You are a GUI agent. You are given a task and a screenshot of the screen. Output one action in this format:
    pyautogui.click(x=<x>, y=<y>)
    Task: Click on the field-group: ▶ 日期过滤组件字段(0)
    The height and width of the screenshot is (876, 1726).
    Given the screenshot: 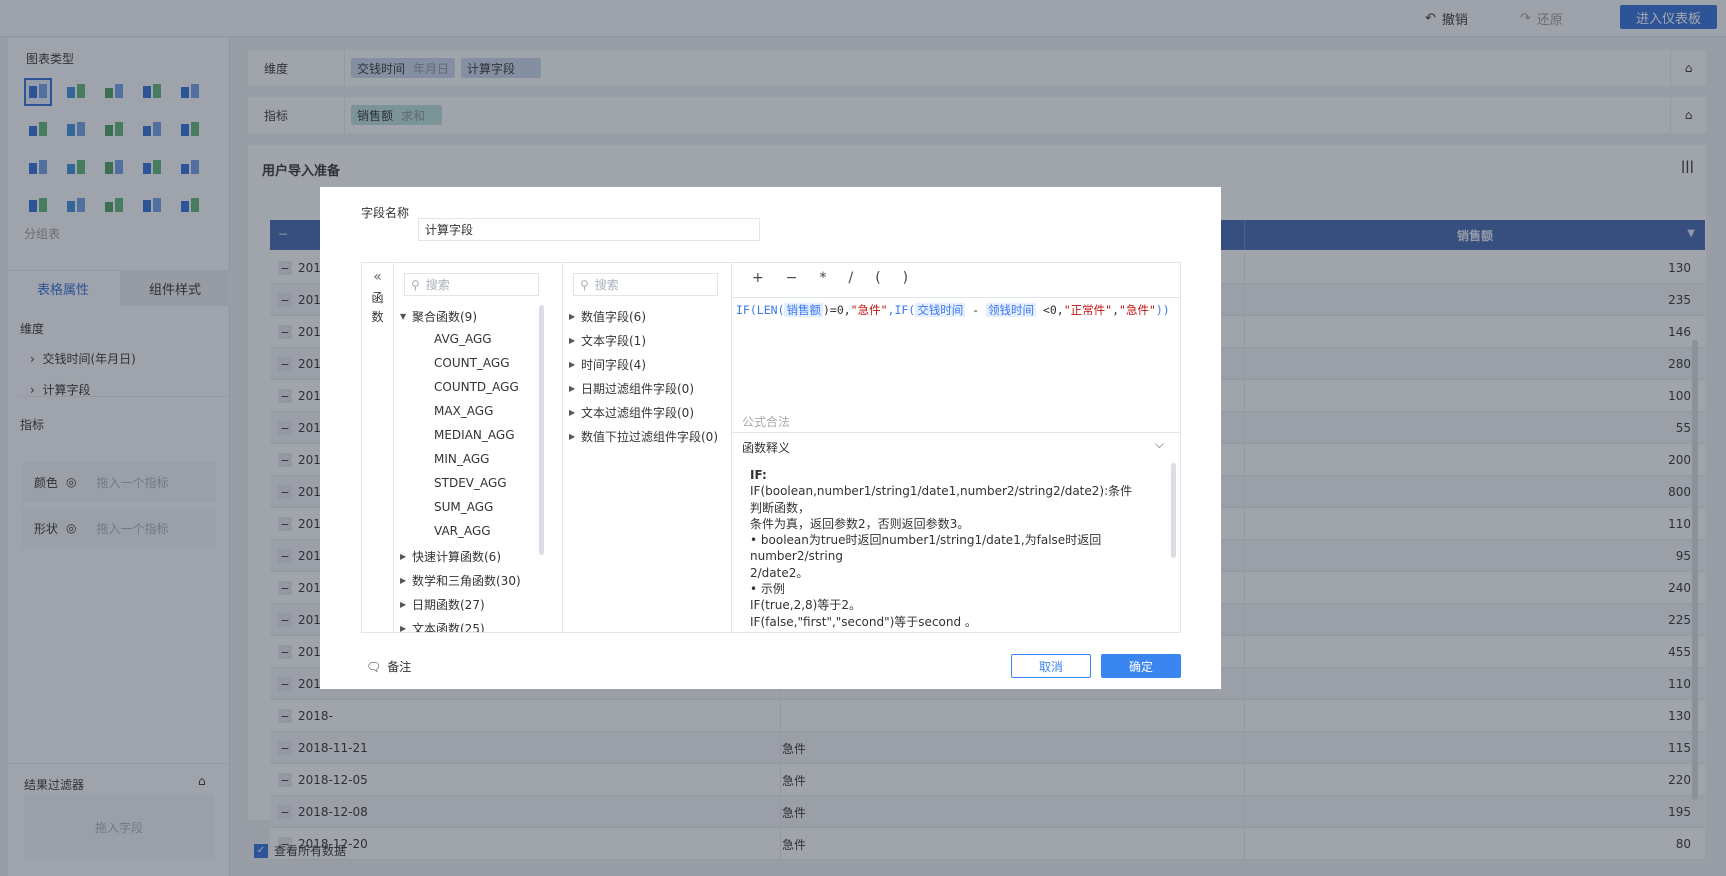 What is the action you would take?
    pyautogui.click(x=631, y=388)
    